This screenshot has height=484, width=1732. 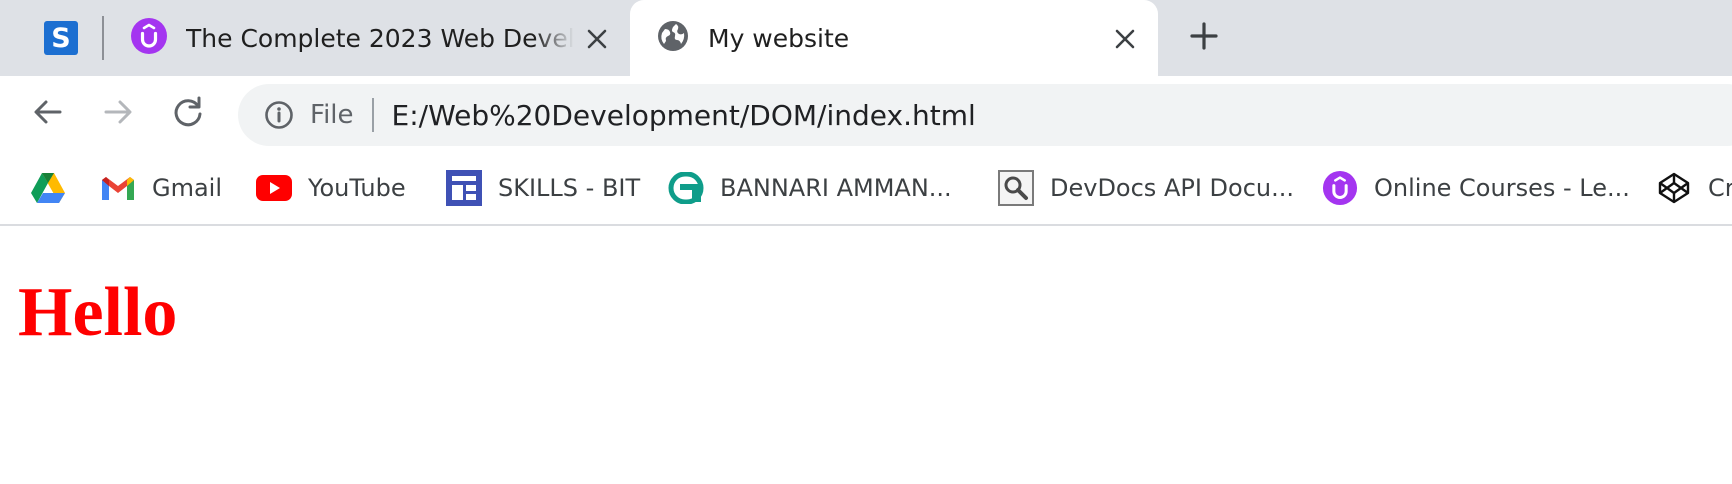 What do you see at coordinates (274, 188) in the screenshot?
I see `youtube-icon` at bounding box center [274, 188].